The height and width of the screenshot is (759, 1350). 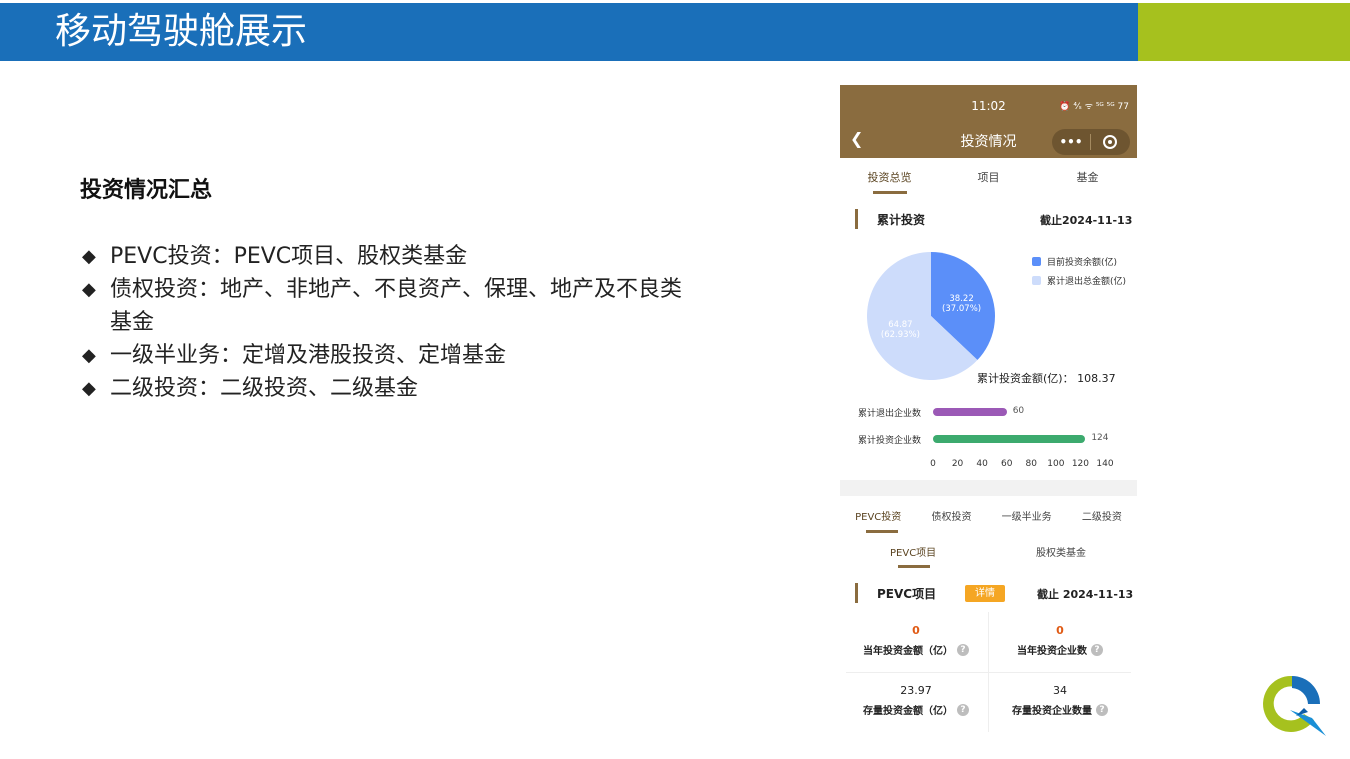 What do you see at coordinates (1025, 378) in the screenshot?
I see `total-label: 累计投资金额(亿)：` at bounding box center [1025, 378].